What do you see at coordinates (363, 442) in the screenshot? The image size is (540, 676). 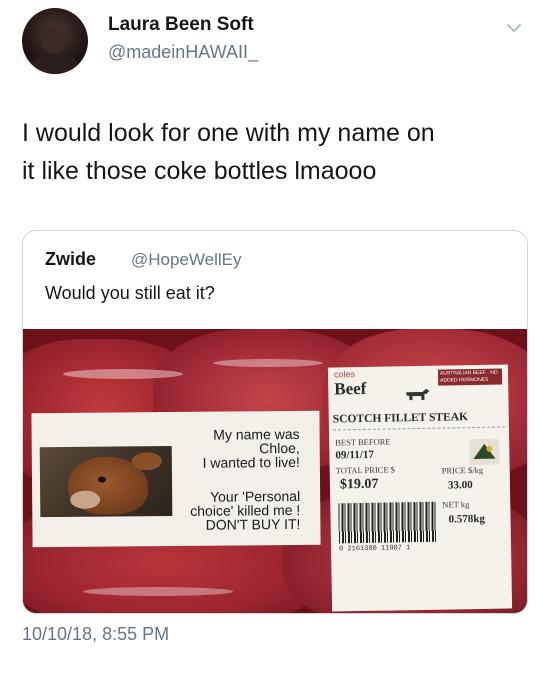 I see `label-best-before-label: BEST BEFORE` at bounding box center [363, 442].